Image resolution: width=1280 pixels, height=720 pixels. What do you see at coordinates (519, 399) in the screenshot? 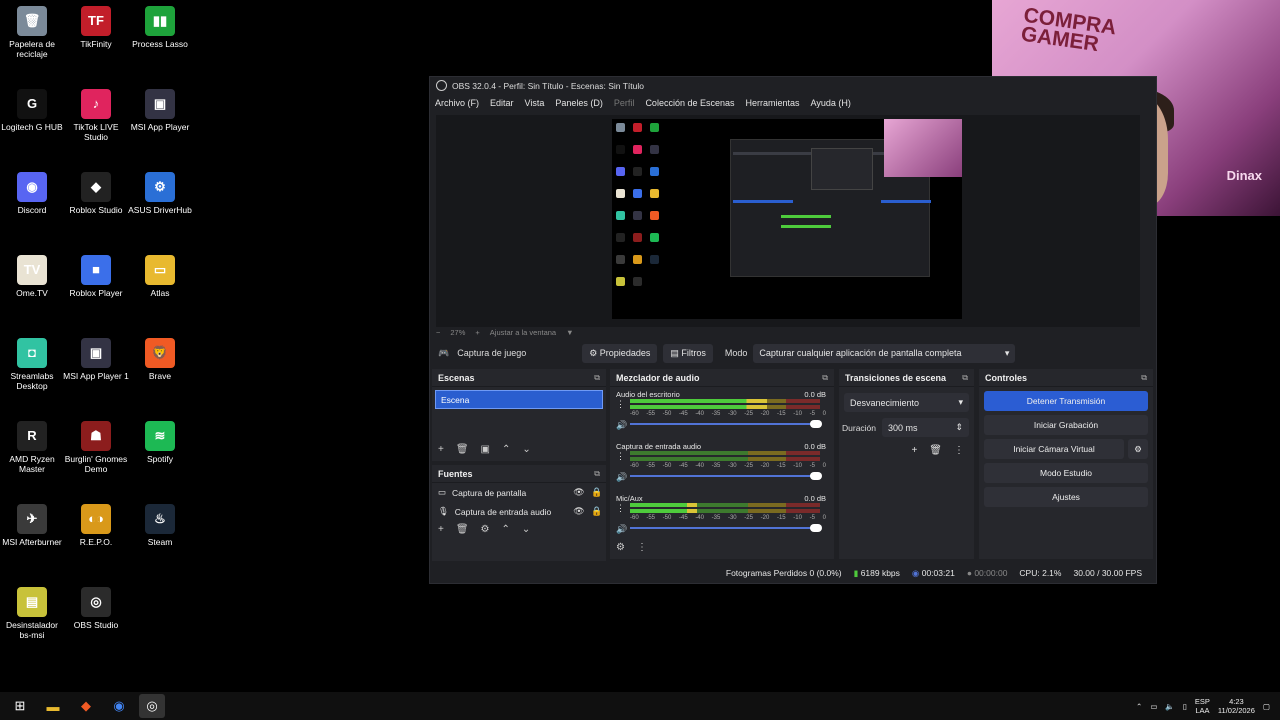
I see `scene-item: Escena` at bounding box center [519, 399].